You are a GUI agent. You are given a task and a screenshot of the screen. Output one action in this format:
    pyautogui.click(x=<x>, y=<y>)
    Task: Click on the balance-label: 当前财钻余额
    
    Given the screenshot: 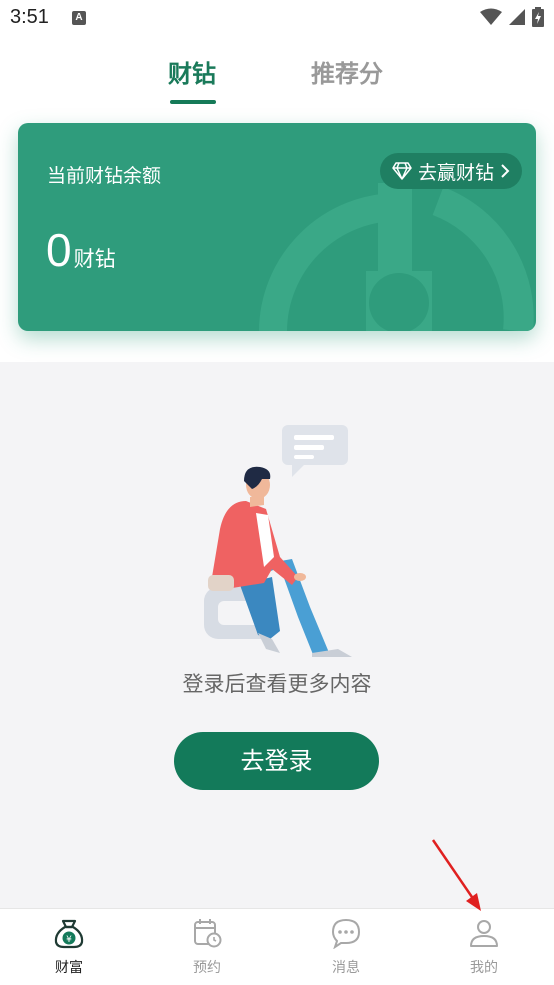 What is the action you would take?
    pyautogui.click(x=104, y=176)
    